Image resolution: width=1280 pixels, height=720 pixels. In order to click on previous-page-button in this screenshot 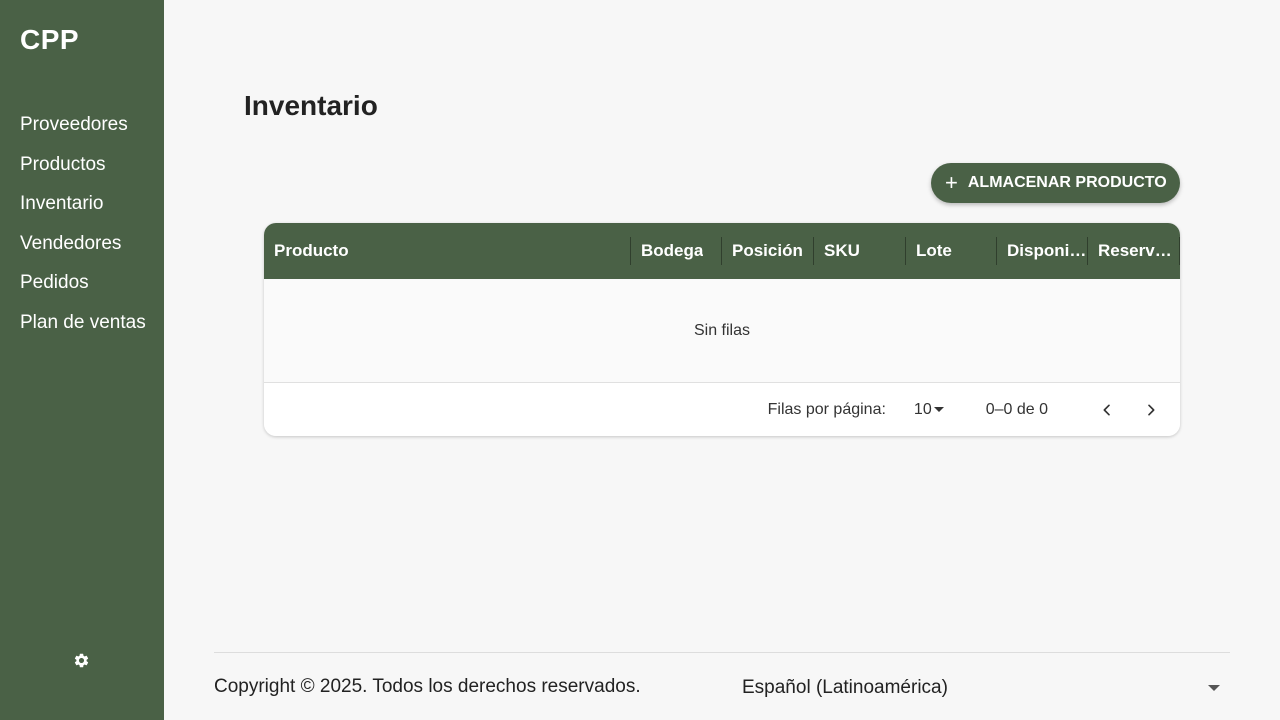, I will do `click(1107, 410)`.